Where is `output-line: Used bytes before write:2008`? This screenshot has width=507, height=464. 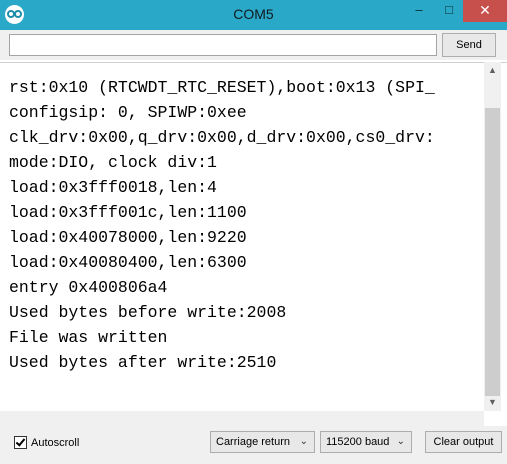 output-line: Used bytes before write:2008 is located at coordinates (148, 312).